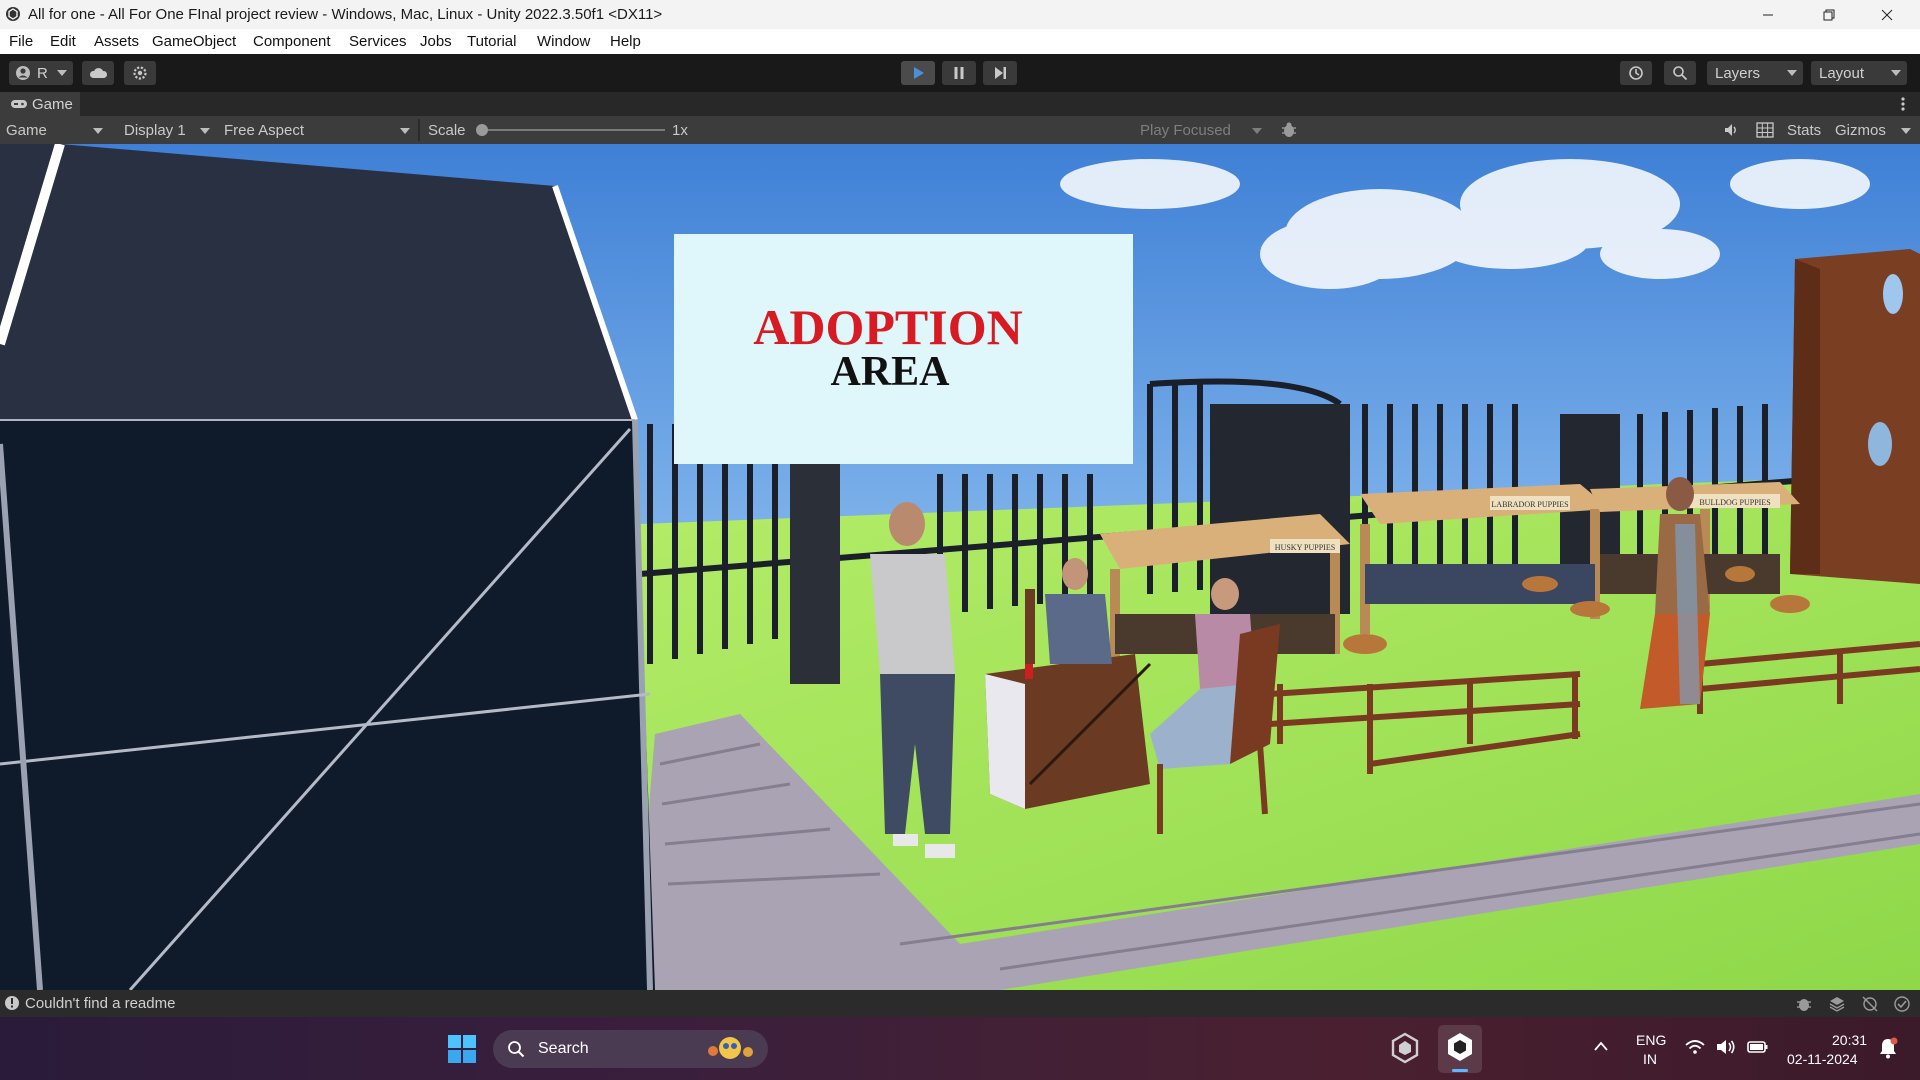 This screenshot has width=1920, height=1080. Describe the element at coordinates (1731, 132) in the screenshot. I see `audio-icon` at that location.